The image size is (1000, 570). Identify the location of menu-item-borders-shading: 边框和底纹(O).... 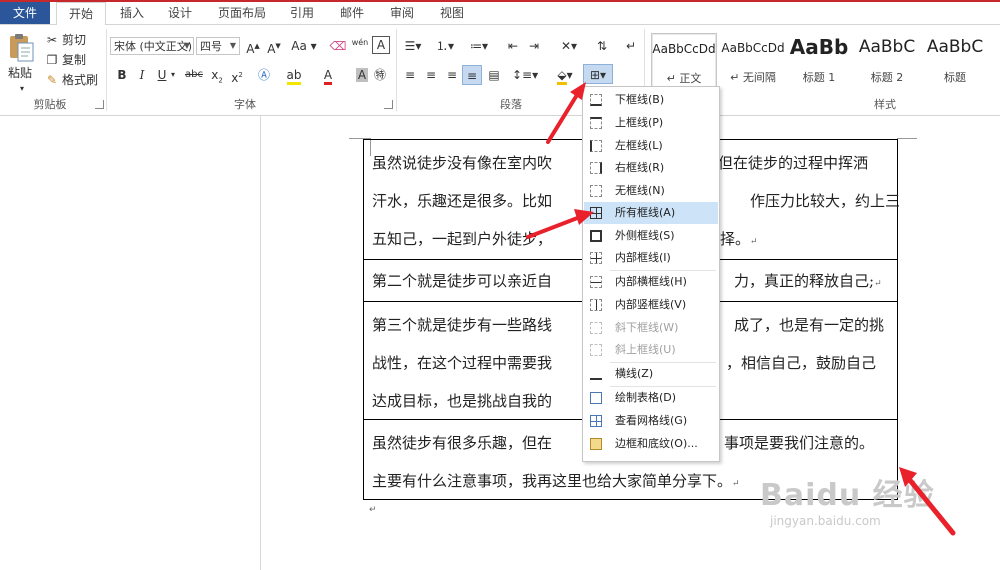
(651, 444).